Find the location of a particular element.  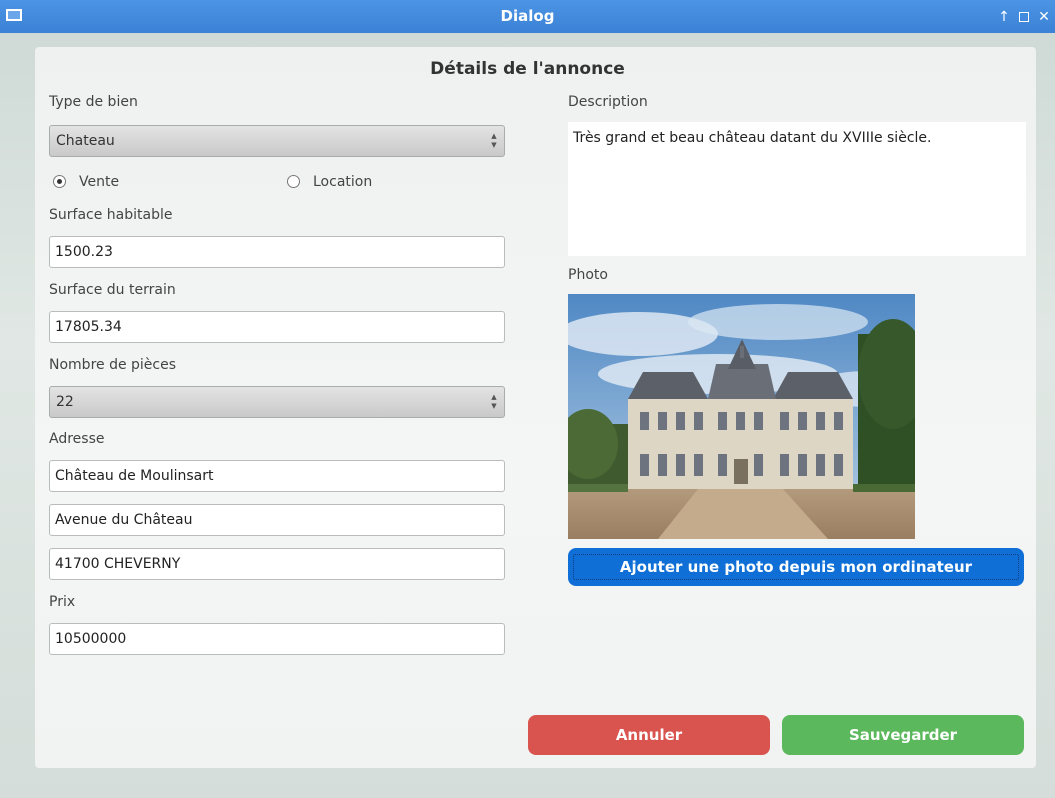

window-title: Dialog is located at coordinates (527, 16).